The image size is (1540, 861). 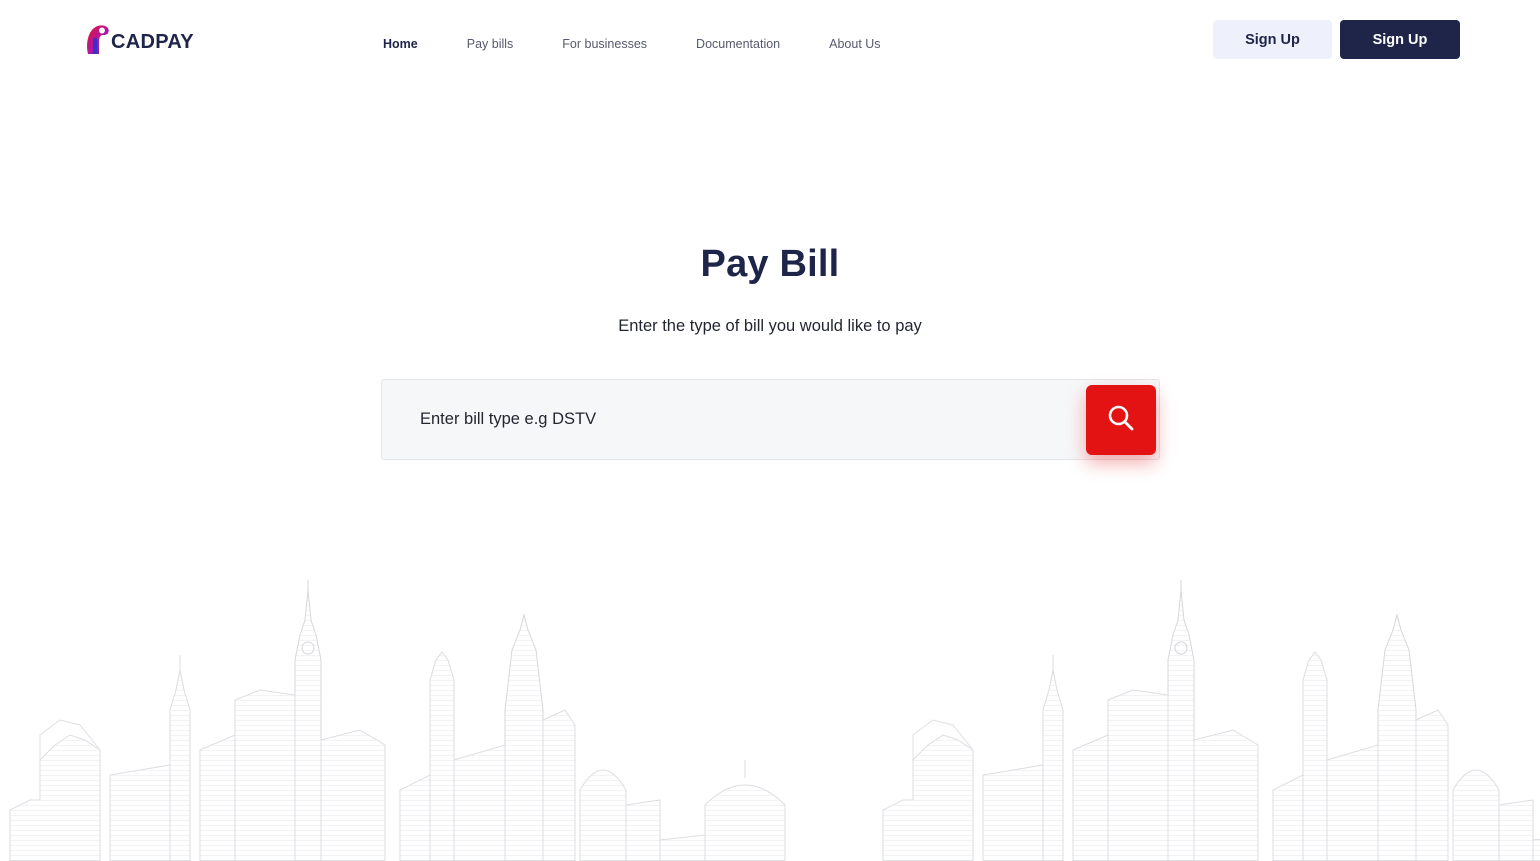 I want to click on bill-type-search-input, so click(x=740, y=419).